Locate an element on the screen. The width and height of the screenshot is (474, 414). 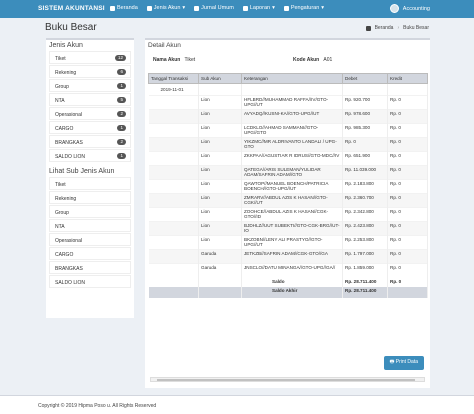
sidebar-item: Group 1 is located at coordinates (90, 85).